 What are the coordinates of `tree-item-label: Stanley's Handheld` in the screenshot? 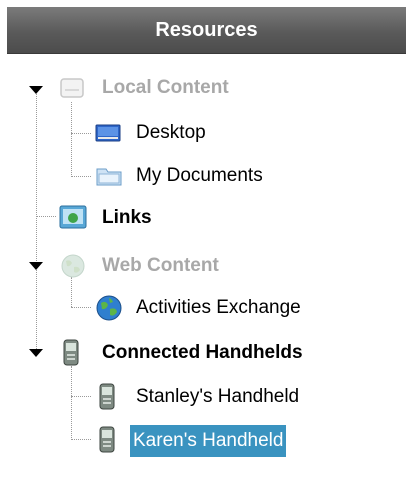 It's located at (218, 396).